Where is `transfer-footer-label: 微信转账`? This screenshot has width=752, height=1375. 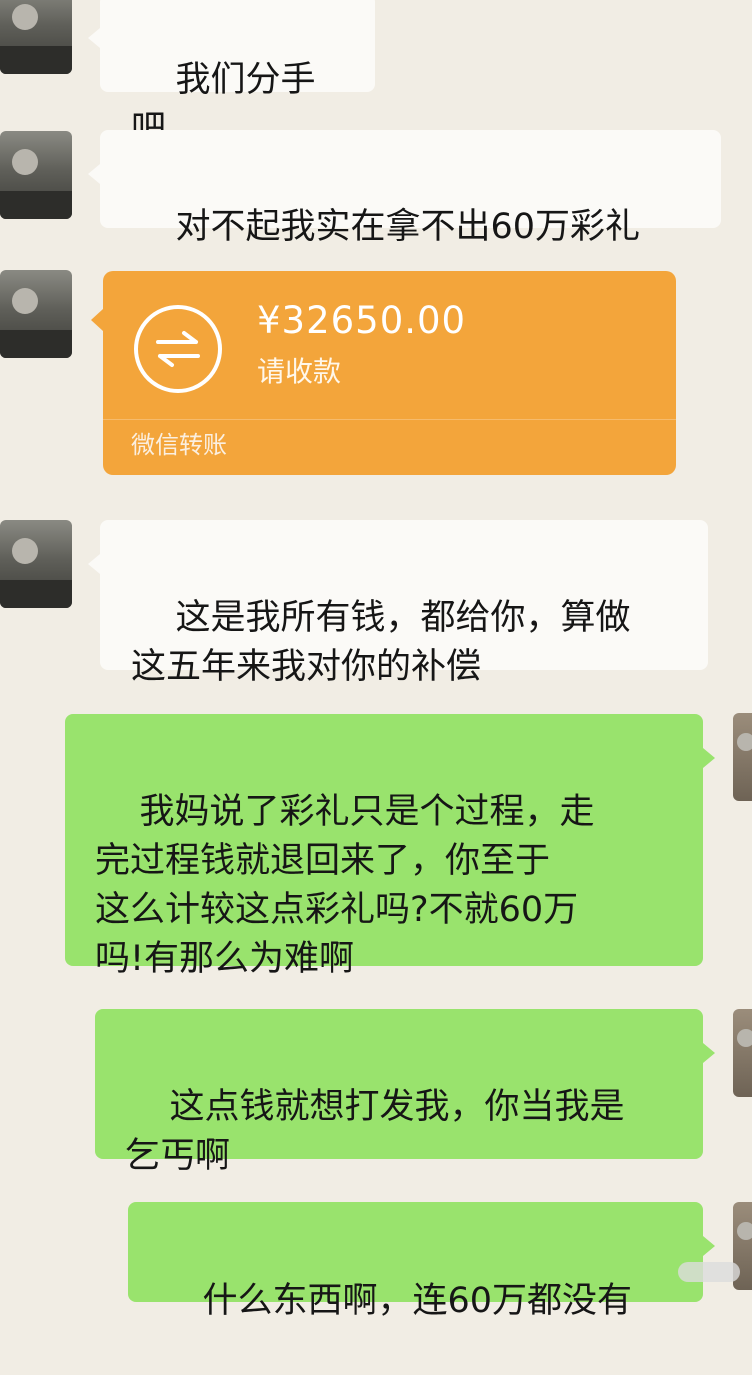
transfer-footer-label: 微信转账 is located at coordinates (179, 445).